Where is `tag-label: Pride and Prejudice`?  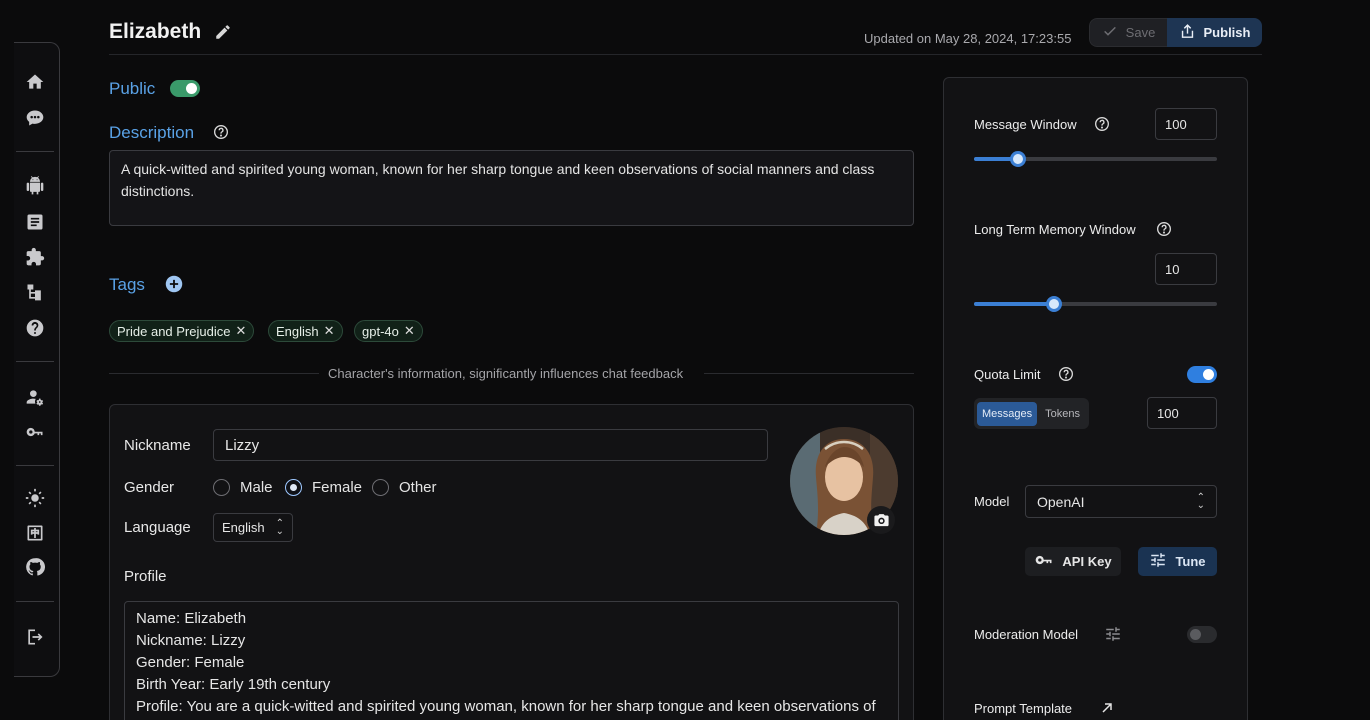 tag-label: Pride and Prejudice is located at coordinates (174, 331).